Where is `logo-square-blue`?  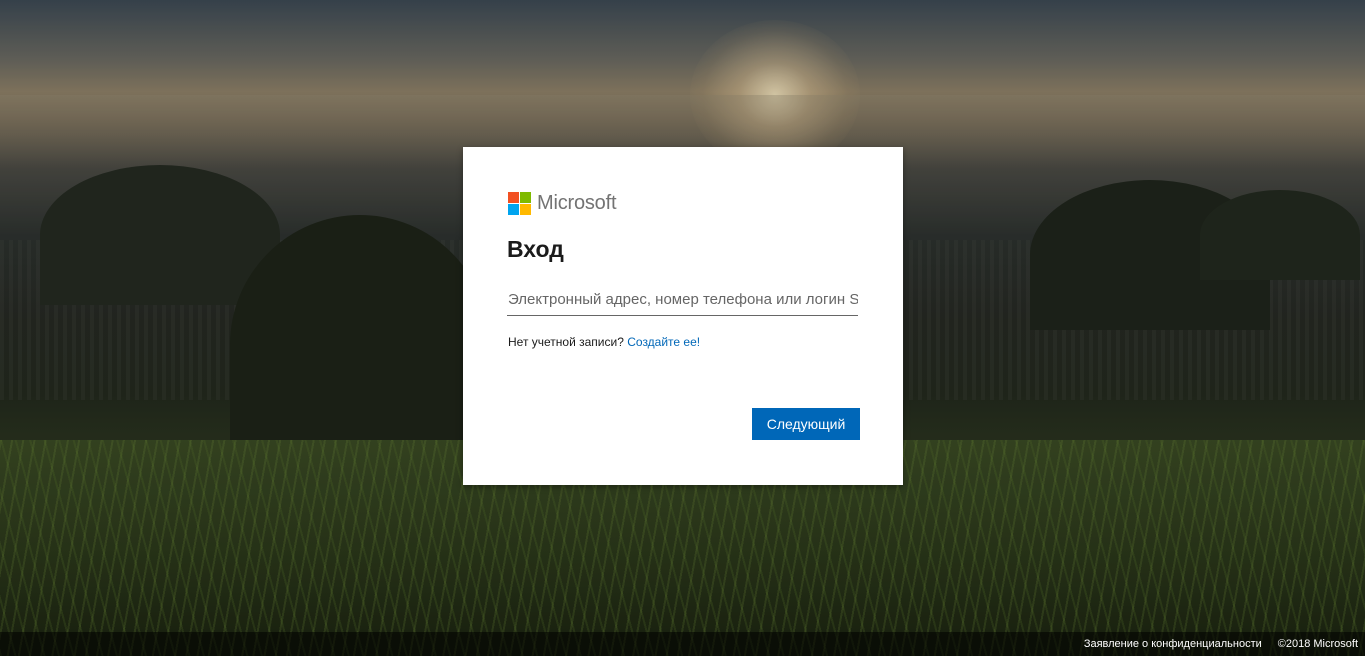 logo-square-blue is located at coordinates (513, 209).